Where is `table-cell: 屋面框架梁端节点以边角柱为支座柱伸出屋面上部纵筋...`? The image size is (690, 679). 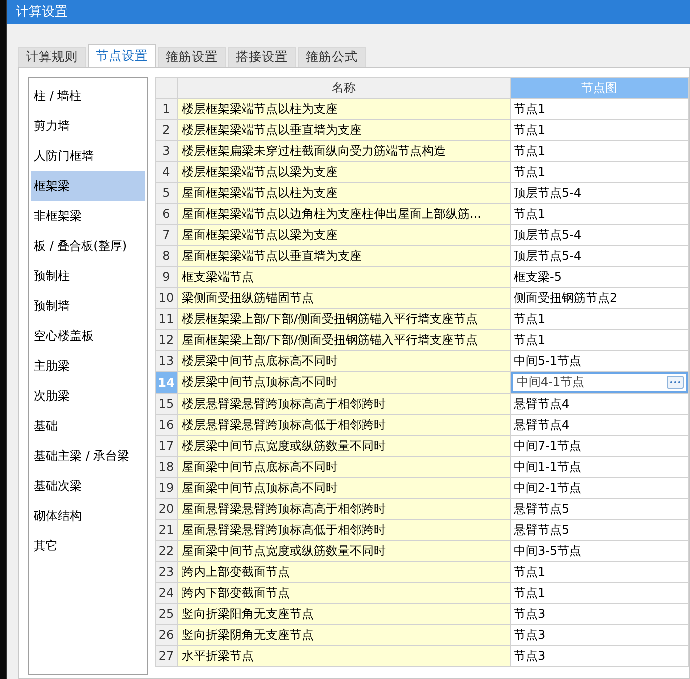
table-cell: 屋面框架梁端节点以边角柱为支座柱伸出屋面上部纵筋... is located at coordinates (344, 214).